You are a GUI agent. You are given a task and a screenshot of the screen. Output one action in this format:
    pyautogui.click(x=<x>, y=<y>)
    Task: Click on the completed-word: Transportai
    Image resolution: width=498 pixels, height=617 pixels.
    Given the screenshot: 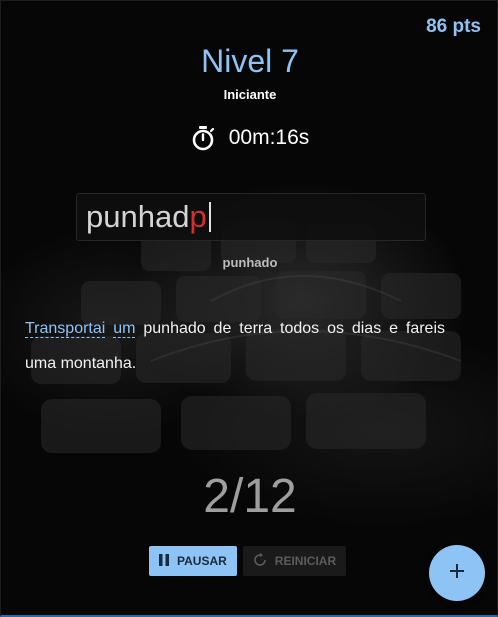 What is the action you would take?
    pyautogui.click(x=65, y=329)
    